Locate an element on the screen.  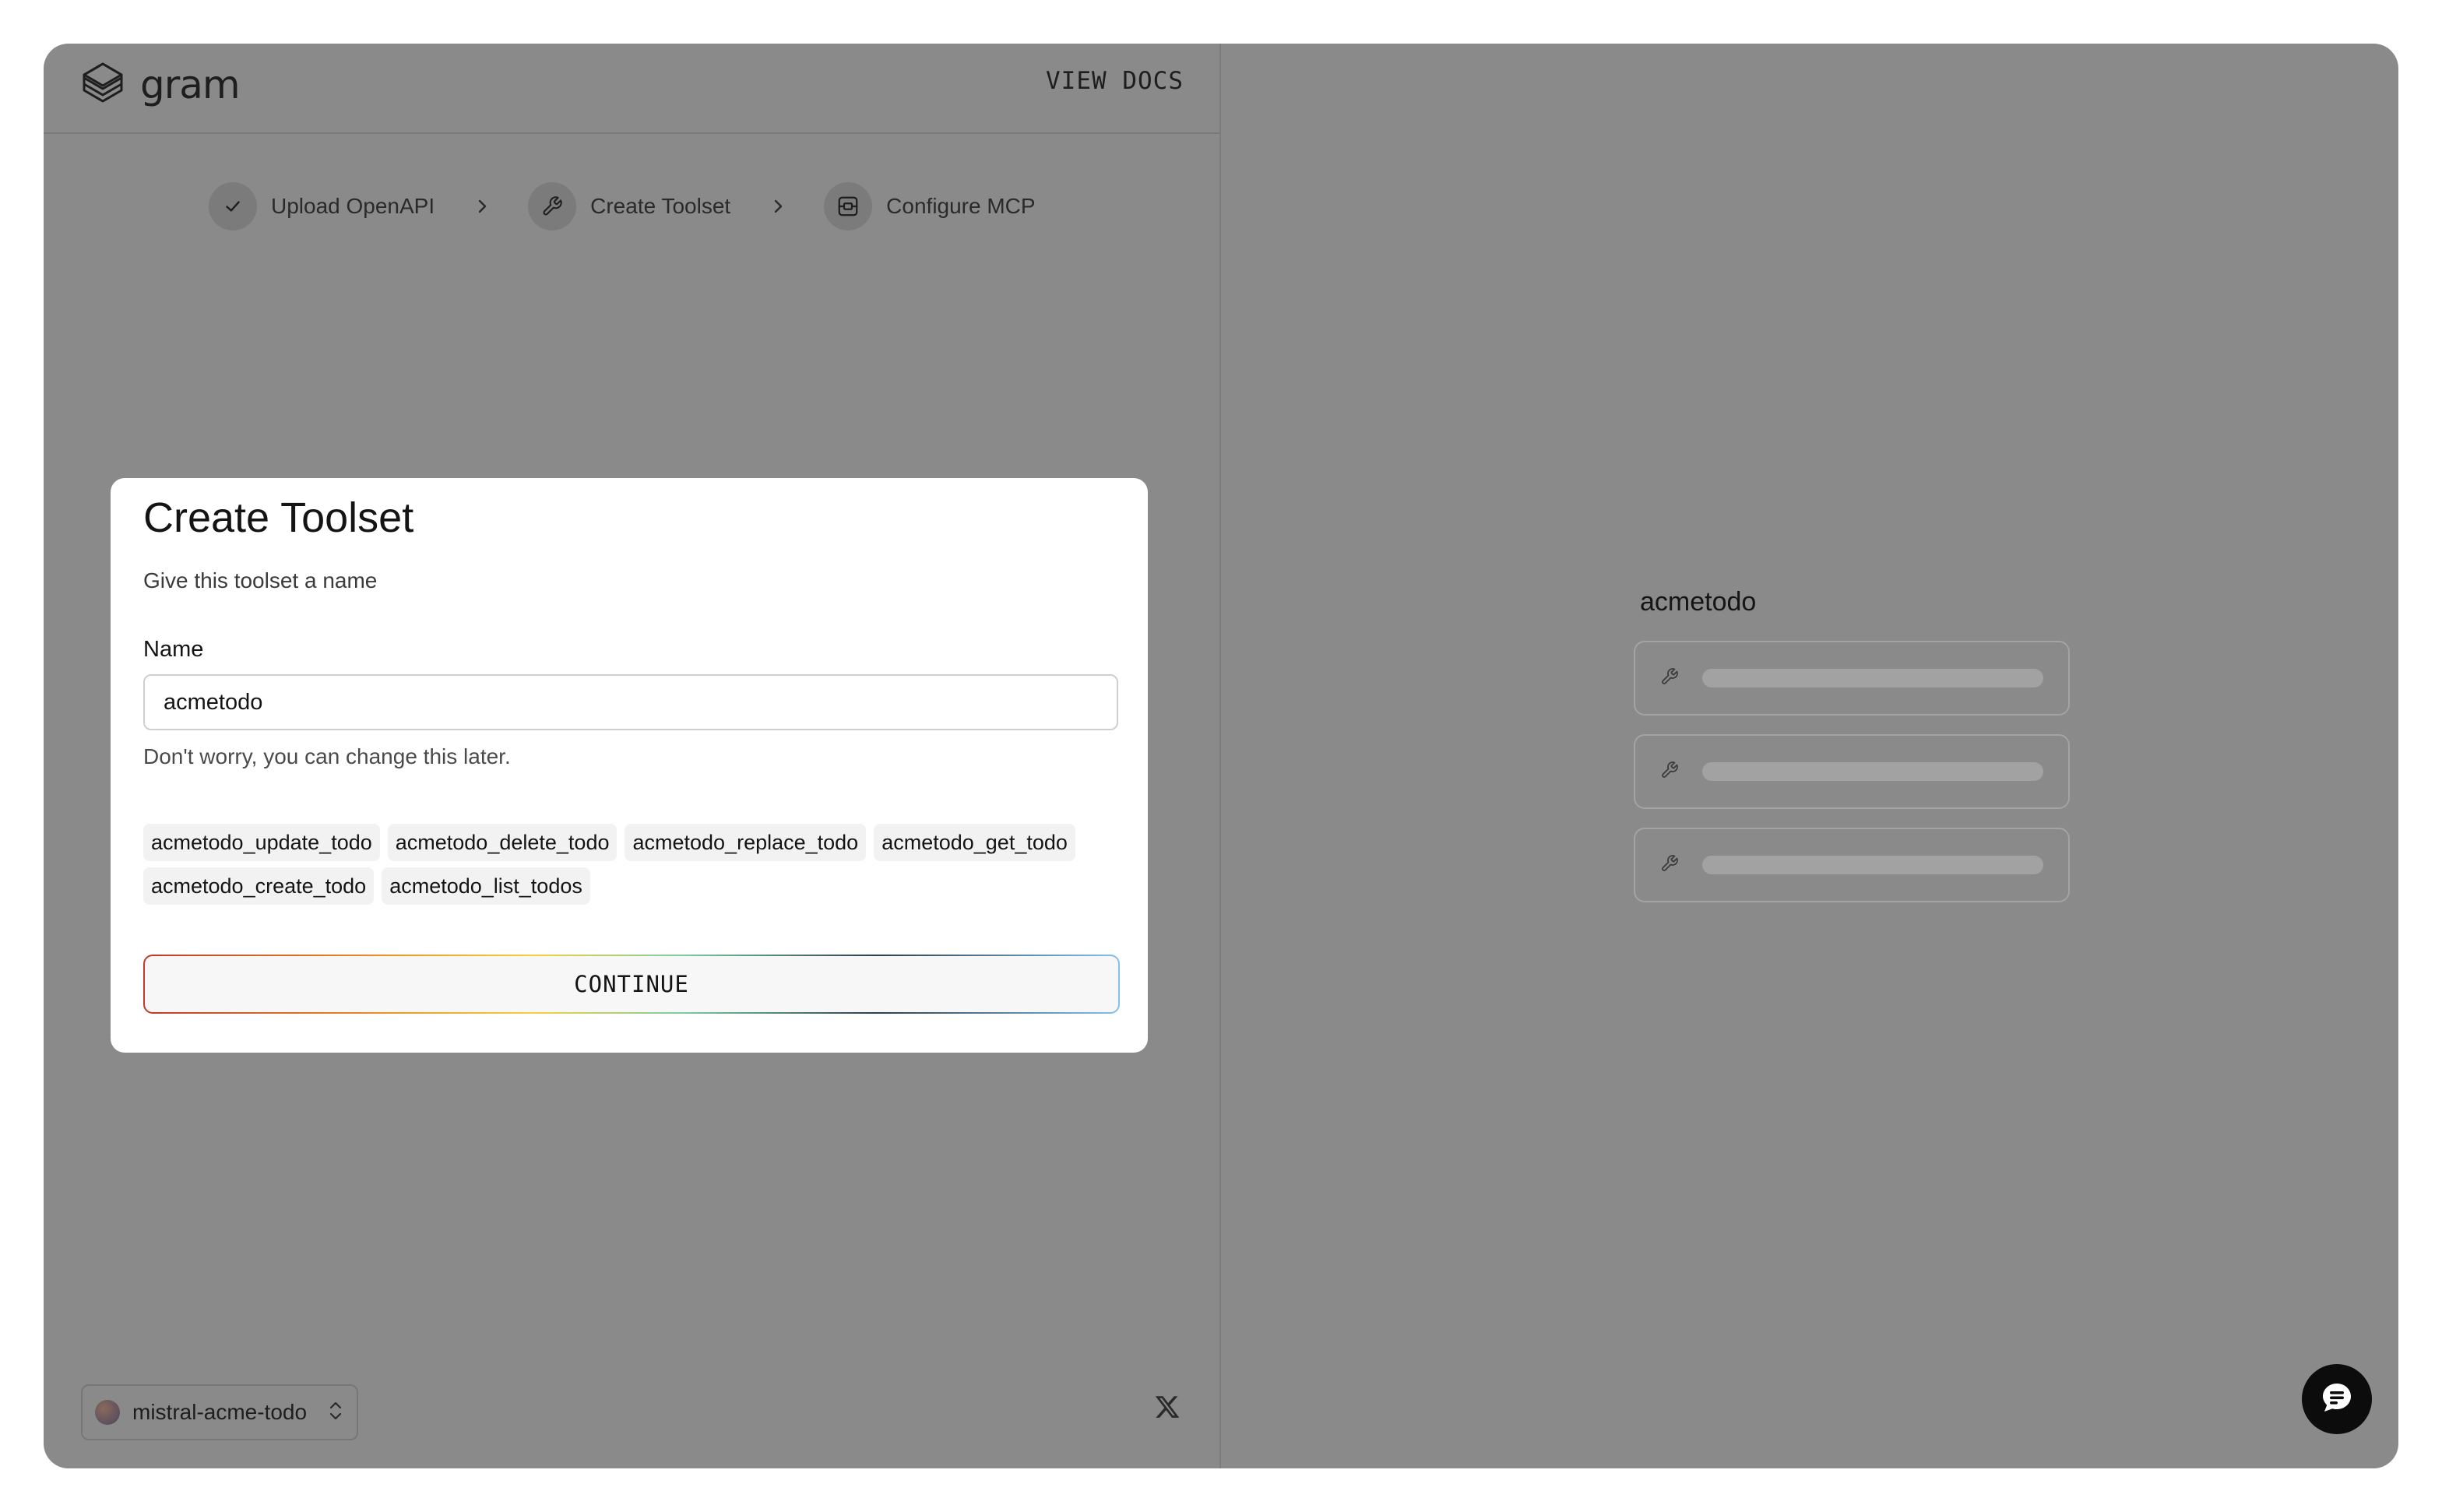
logo-wordmark: gram is located at coordinates (190, 84).